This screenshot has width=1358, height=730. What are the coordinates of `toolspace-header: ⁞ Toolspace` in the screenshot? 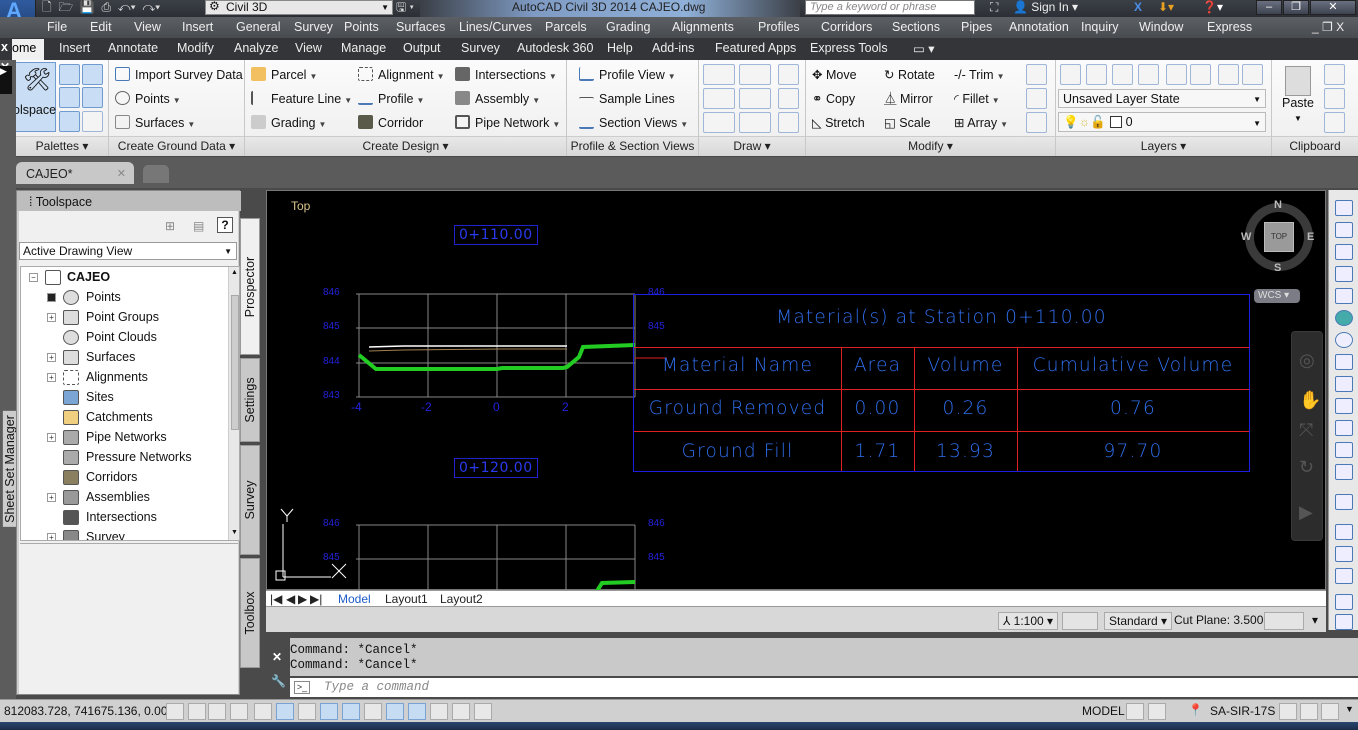 It's located at (129, 201).